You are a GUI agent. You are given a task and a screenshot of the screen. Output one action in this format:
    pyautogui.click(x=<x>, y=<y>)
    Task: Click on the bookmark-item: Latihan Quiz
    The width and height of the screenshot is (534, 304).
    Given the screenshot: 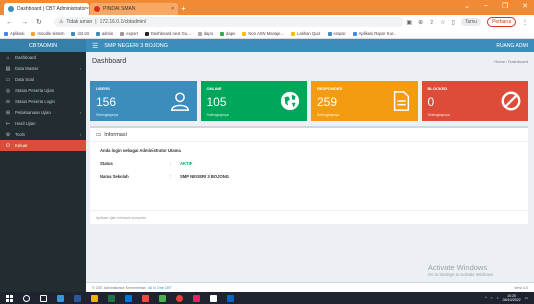 What is the action you would take?
    pyautogui.click(x=305, y=33)
    